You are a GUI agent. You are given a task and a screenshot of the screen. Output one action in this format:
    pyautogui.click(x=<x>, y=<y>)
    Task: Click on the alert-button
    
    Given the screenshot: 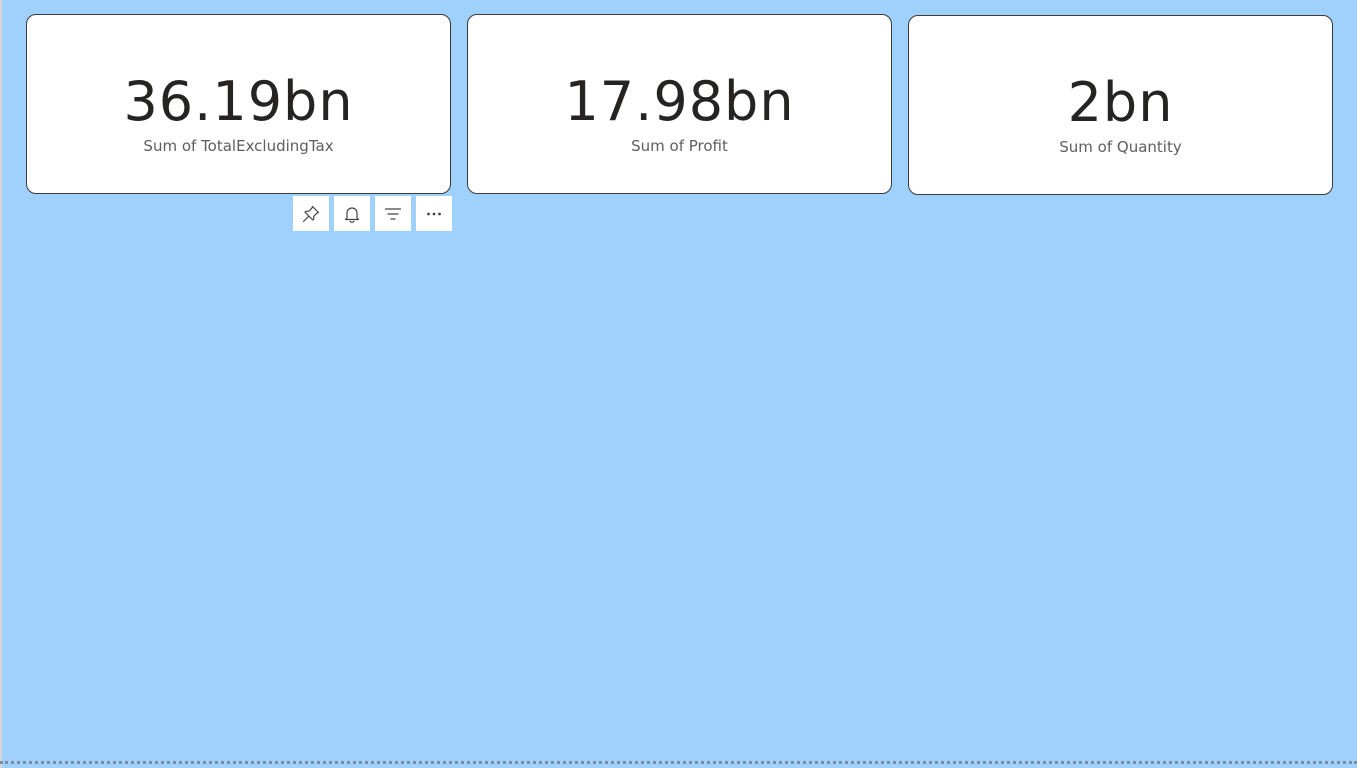 What is the action you would take?
    pyautogui.click(x=352, y=213)
    